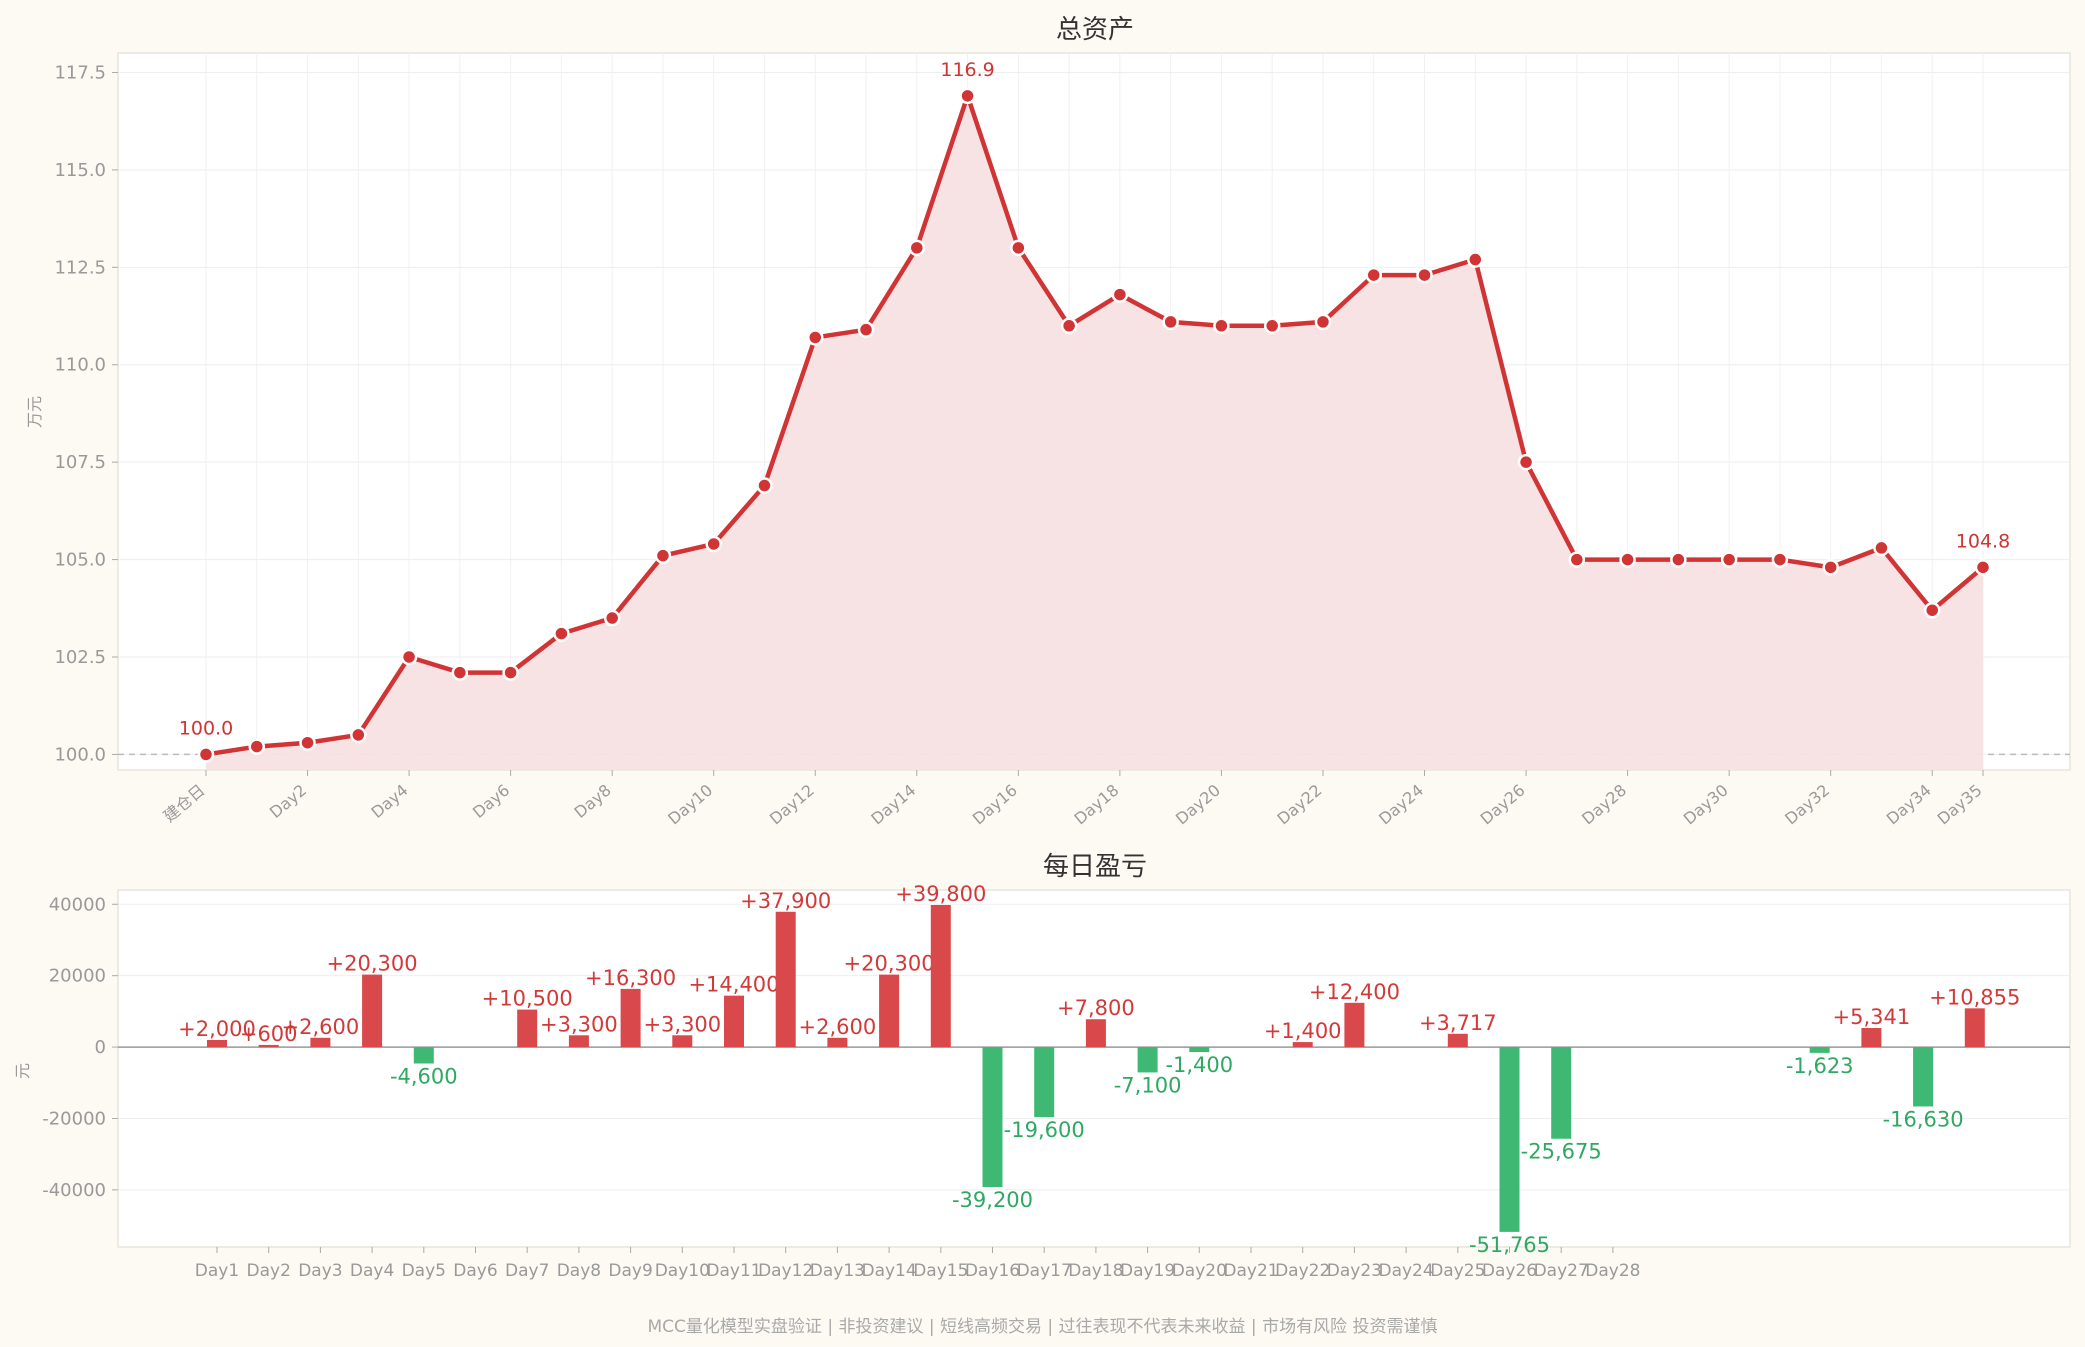 This screenshot has height=1347, width=2085. What do you see at coordinates (372, 964) in the screenshot?
I see `pnl-data-label: +20,300` at bounding box center [372, 964].